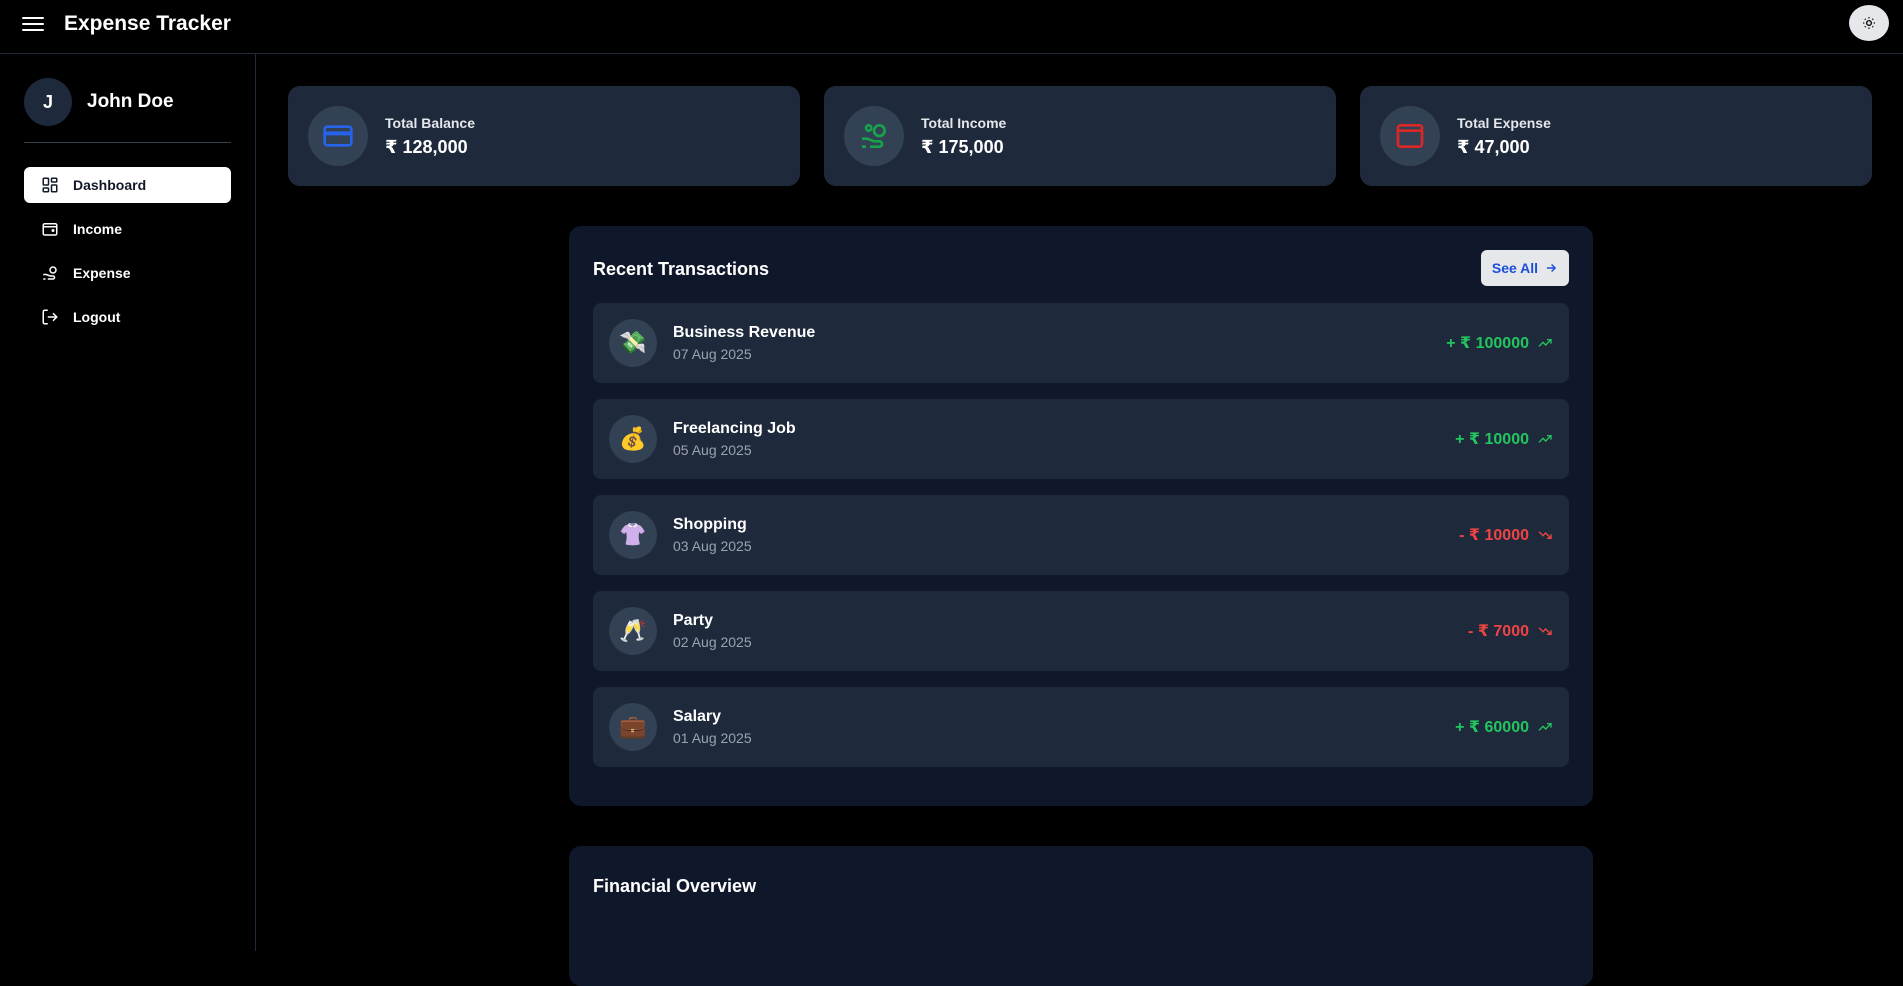  Describe the element at coordinates (1081, 439) in the screenshot. I see `transaction-row: 💰 Freelancing Job 05 Aug 2025 + ₹ 10000` at that location.